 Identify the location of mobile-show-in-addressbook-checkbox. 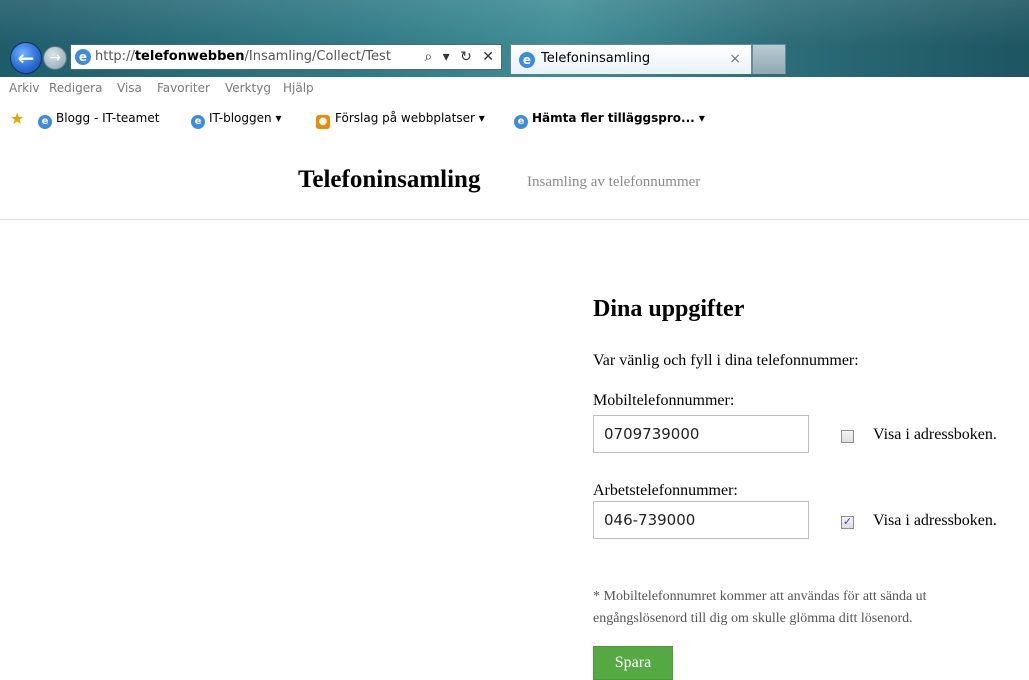
(847, 436).